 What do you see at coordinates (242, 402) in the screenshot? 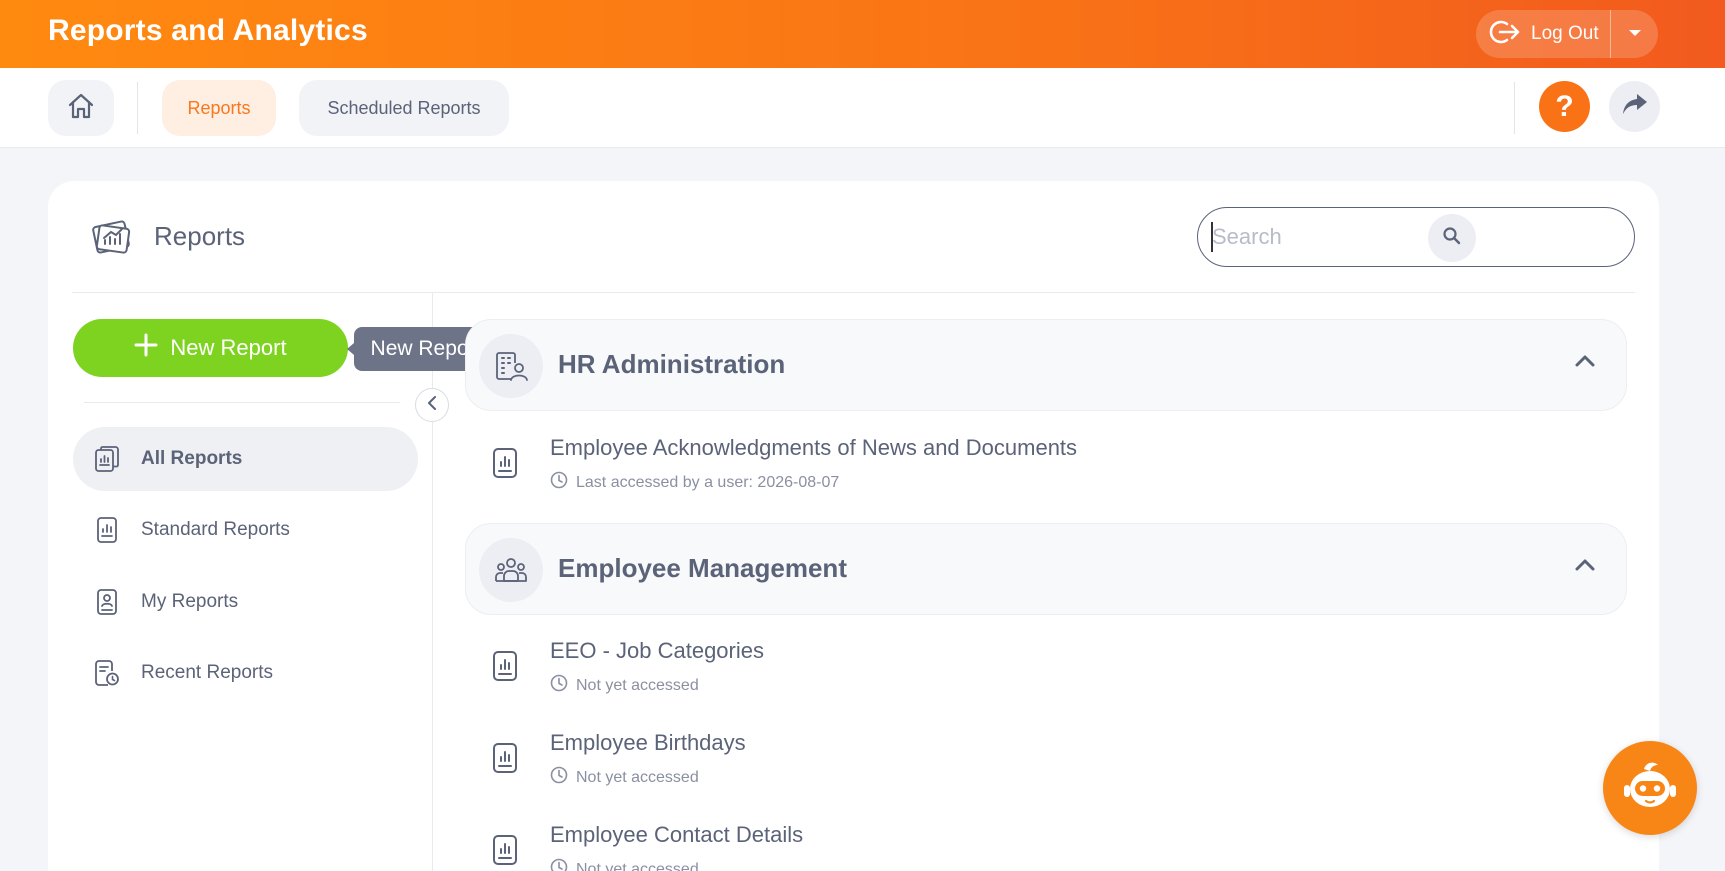
I see `sidebar-separator` at bounding box center [242, 402].